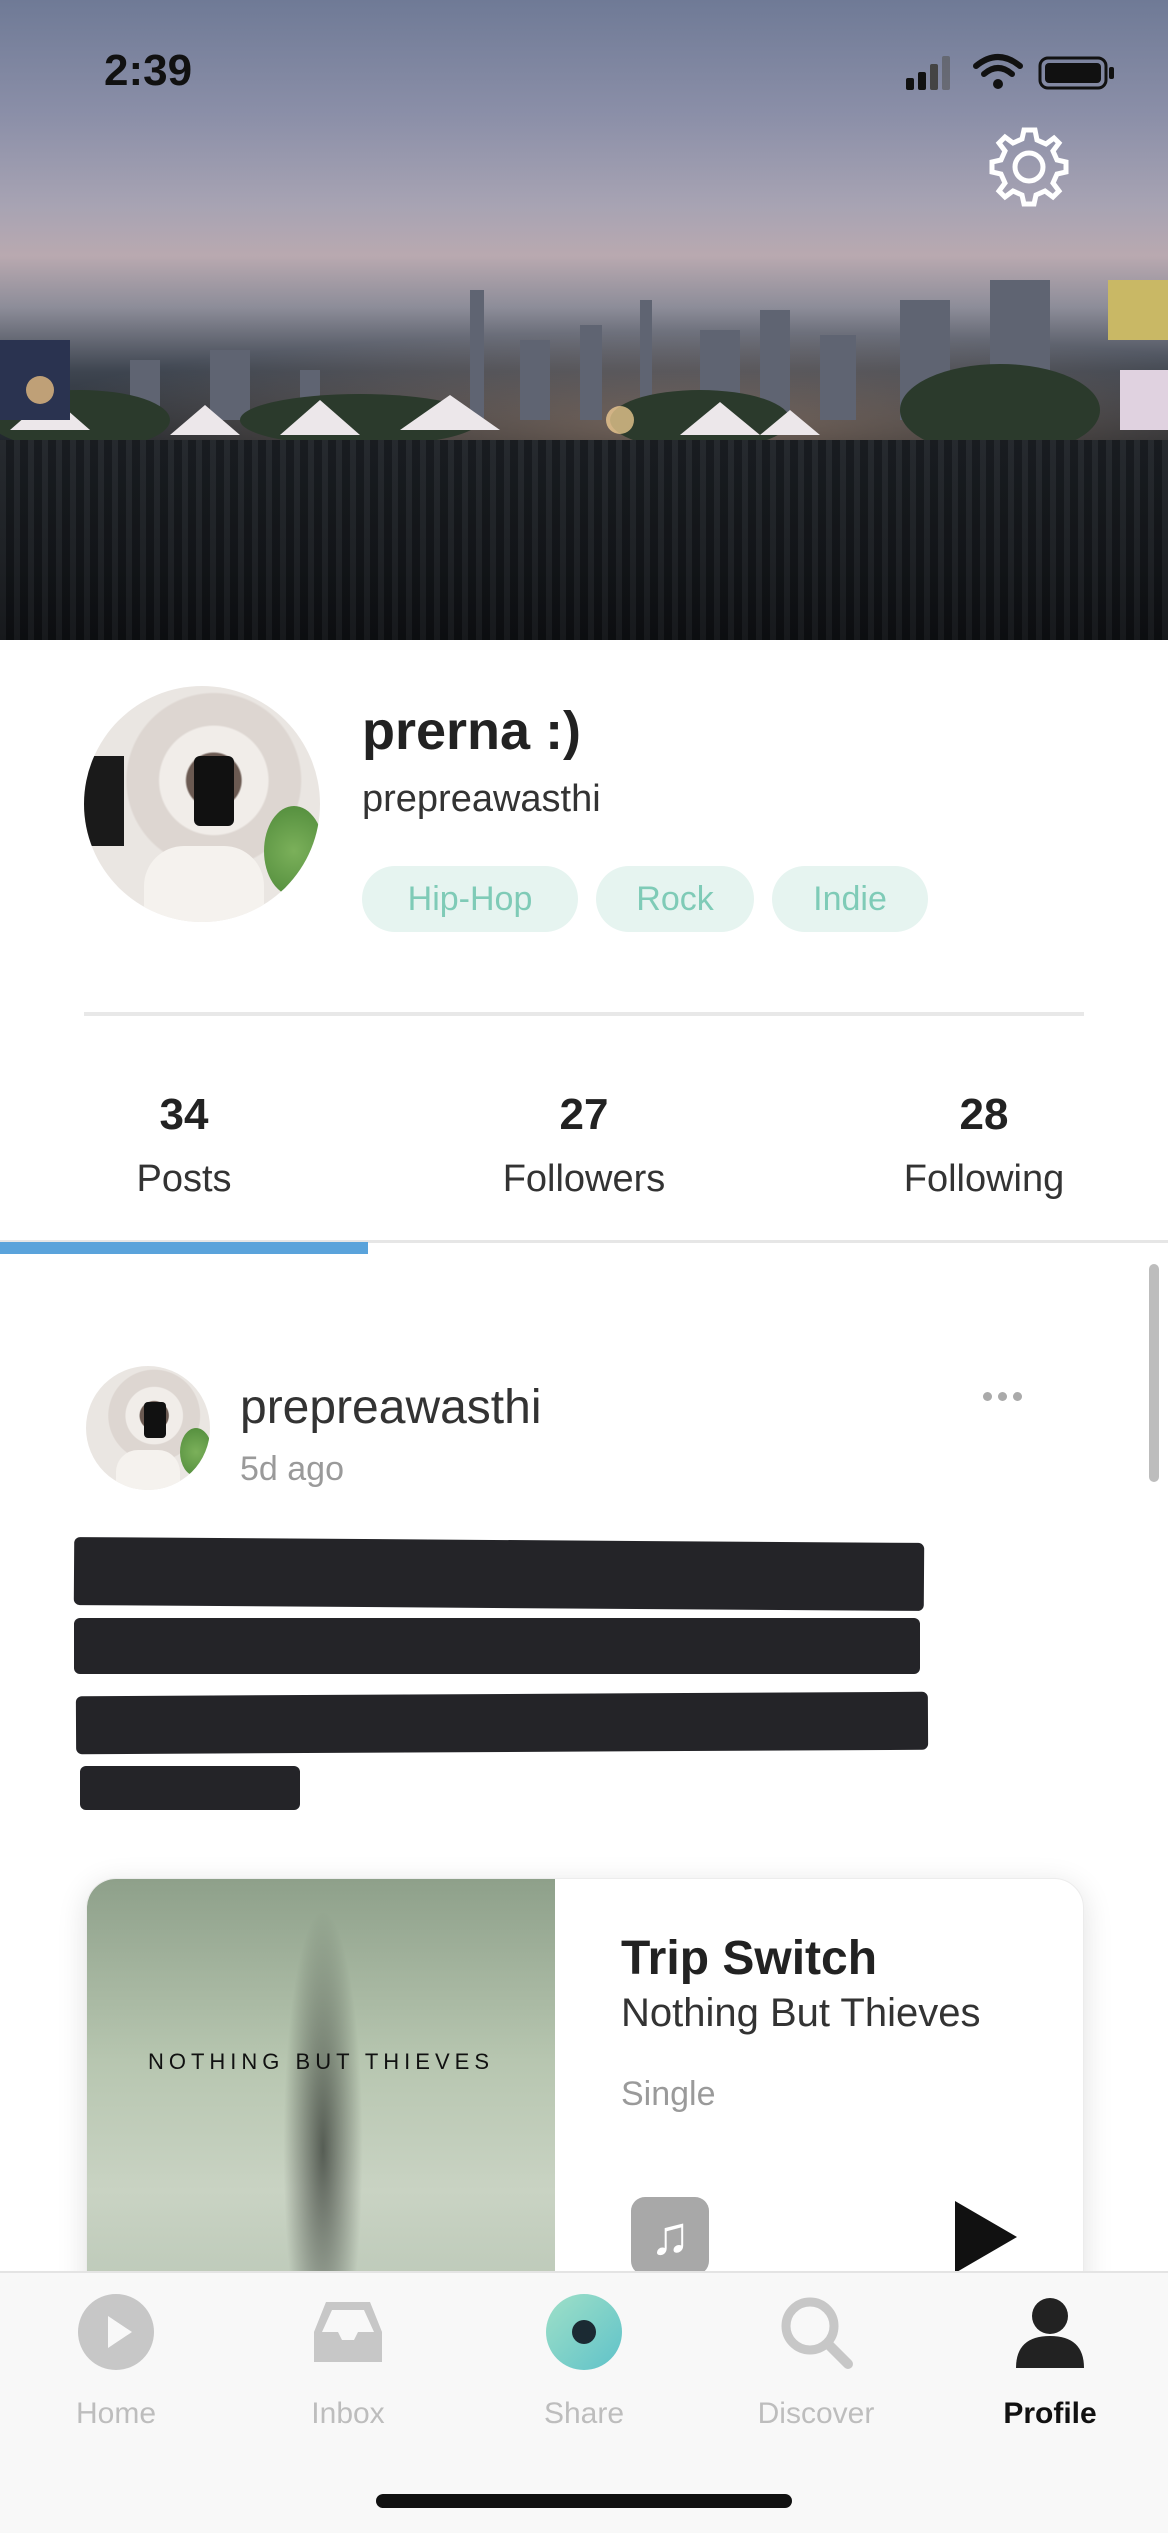  Describe the element at coordinates (1050, 2333) in the screenshot. I see `person-icon` at that location.